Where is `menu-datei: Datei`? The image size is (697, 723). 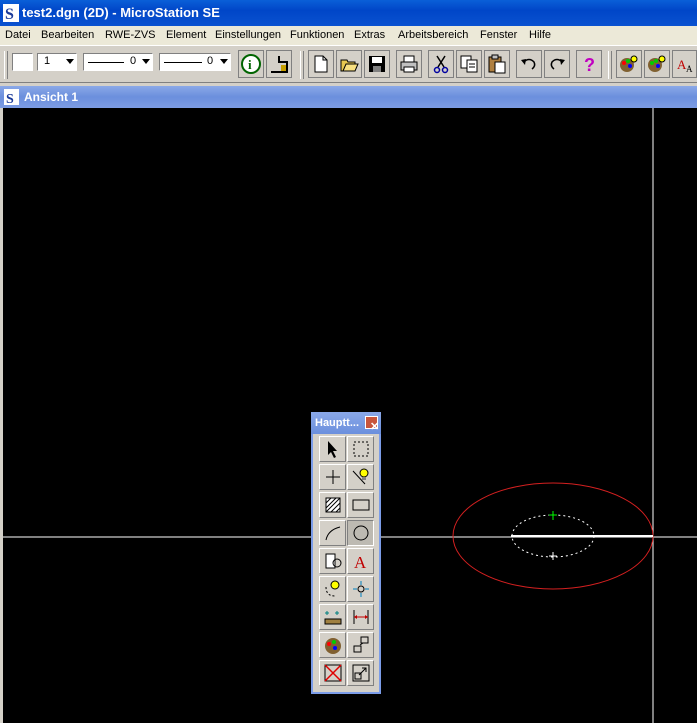 menu-datei: Datei is located at coordinates (18, 35).